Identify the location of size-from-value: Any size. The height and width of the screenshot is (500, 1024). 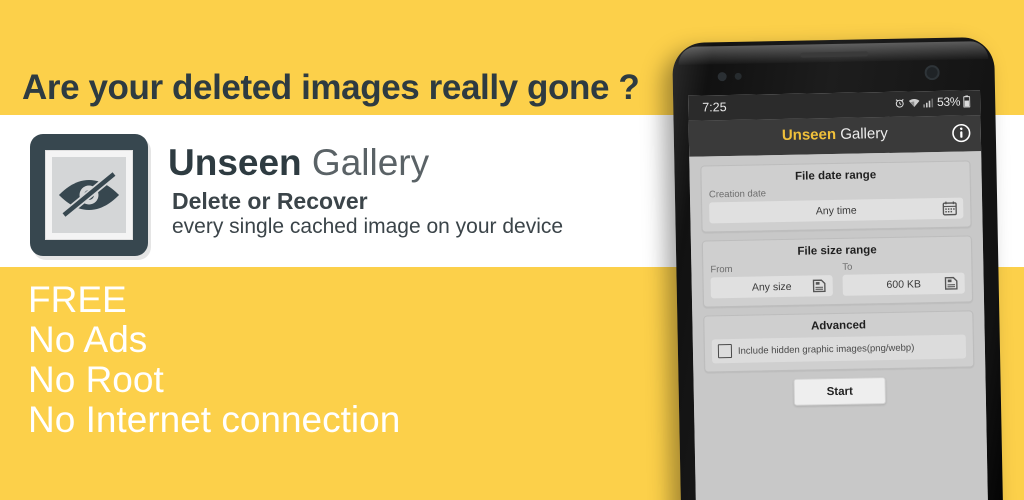
(771, 287).